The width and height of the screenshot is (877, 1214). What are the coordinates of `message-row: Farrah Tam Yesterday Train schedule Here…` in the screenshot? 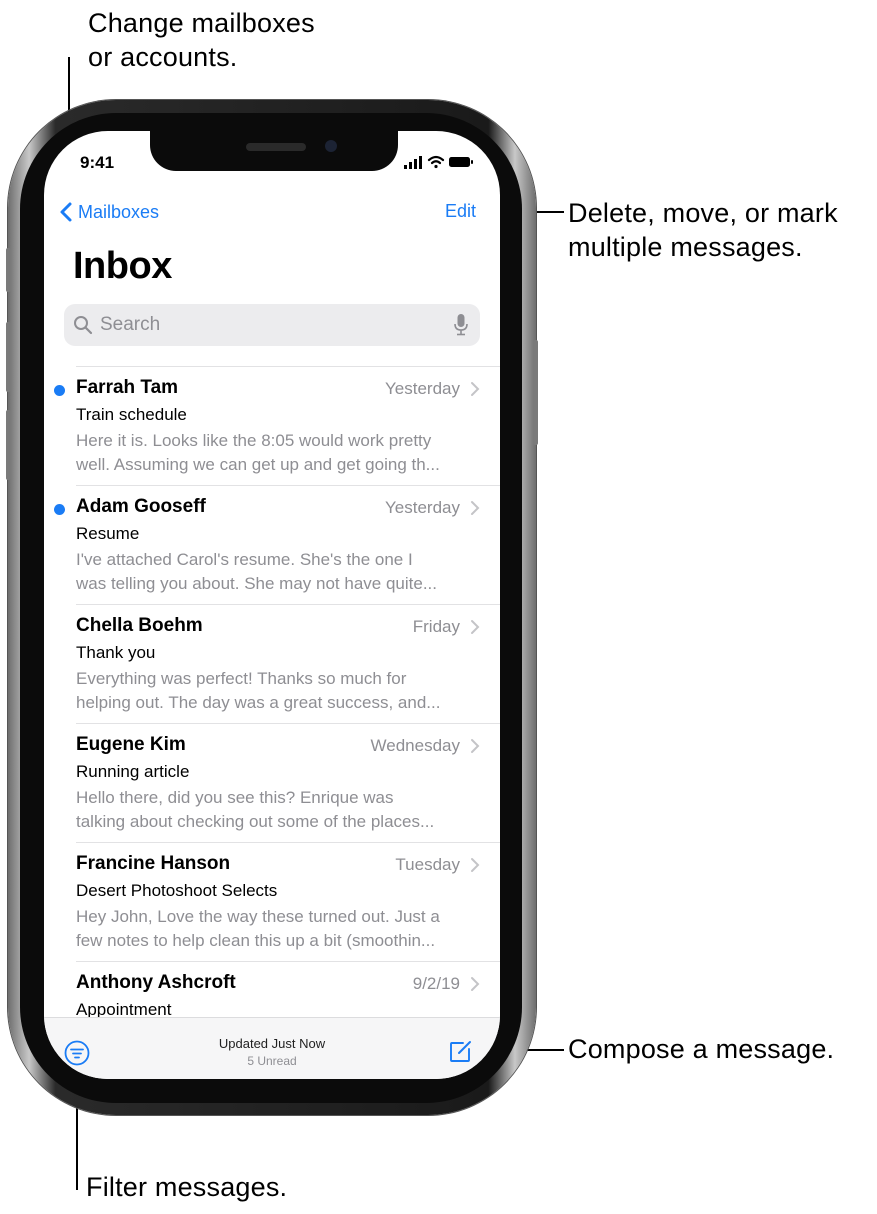 It's located at (277, 425).